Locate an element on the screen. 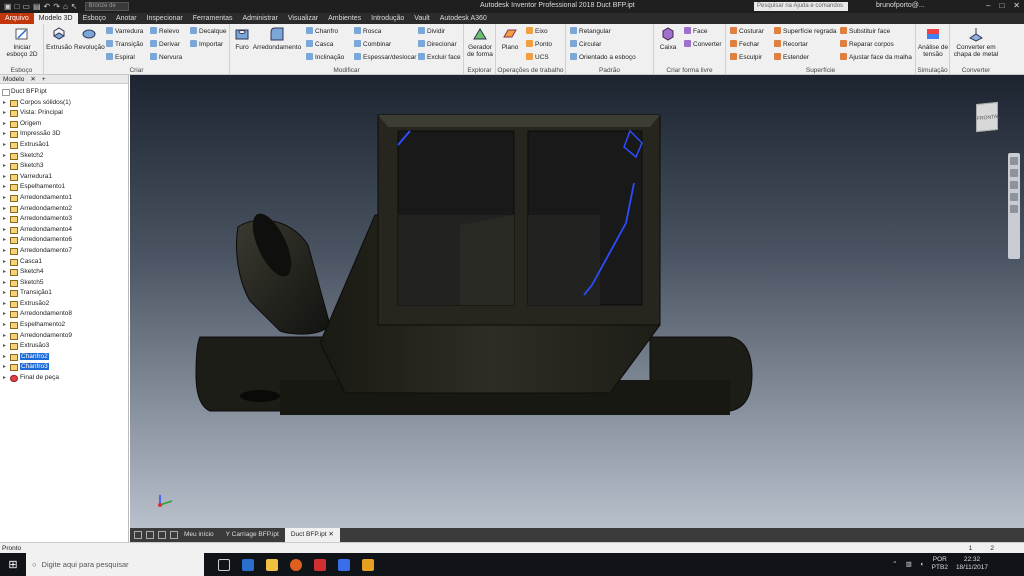 The width and height of the screenshot is (1024, 576). tab-a360: Autodesk A360 is located at coordinates (463, 18).